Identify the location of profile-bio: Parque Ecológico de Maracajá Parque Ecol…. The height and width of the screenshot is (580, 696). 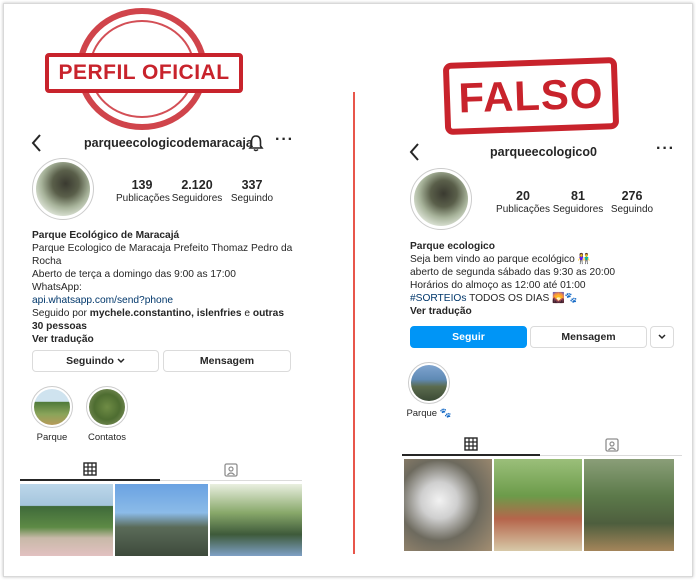
(165, 287).